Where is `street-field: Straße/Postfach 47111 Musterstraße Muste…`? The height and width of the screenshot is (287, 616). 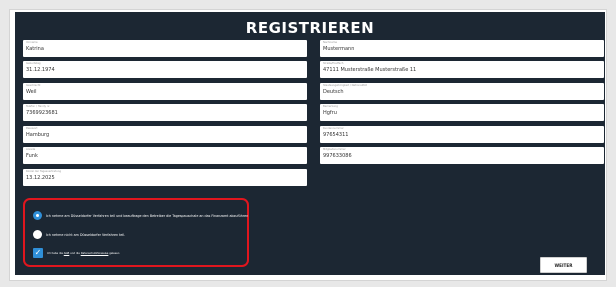
street-field: Straße/Postfach 47111 Musterstraße Muste… is located at coordinates (462, 69).